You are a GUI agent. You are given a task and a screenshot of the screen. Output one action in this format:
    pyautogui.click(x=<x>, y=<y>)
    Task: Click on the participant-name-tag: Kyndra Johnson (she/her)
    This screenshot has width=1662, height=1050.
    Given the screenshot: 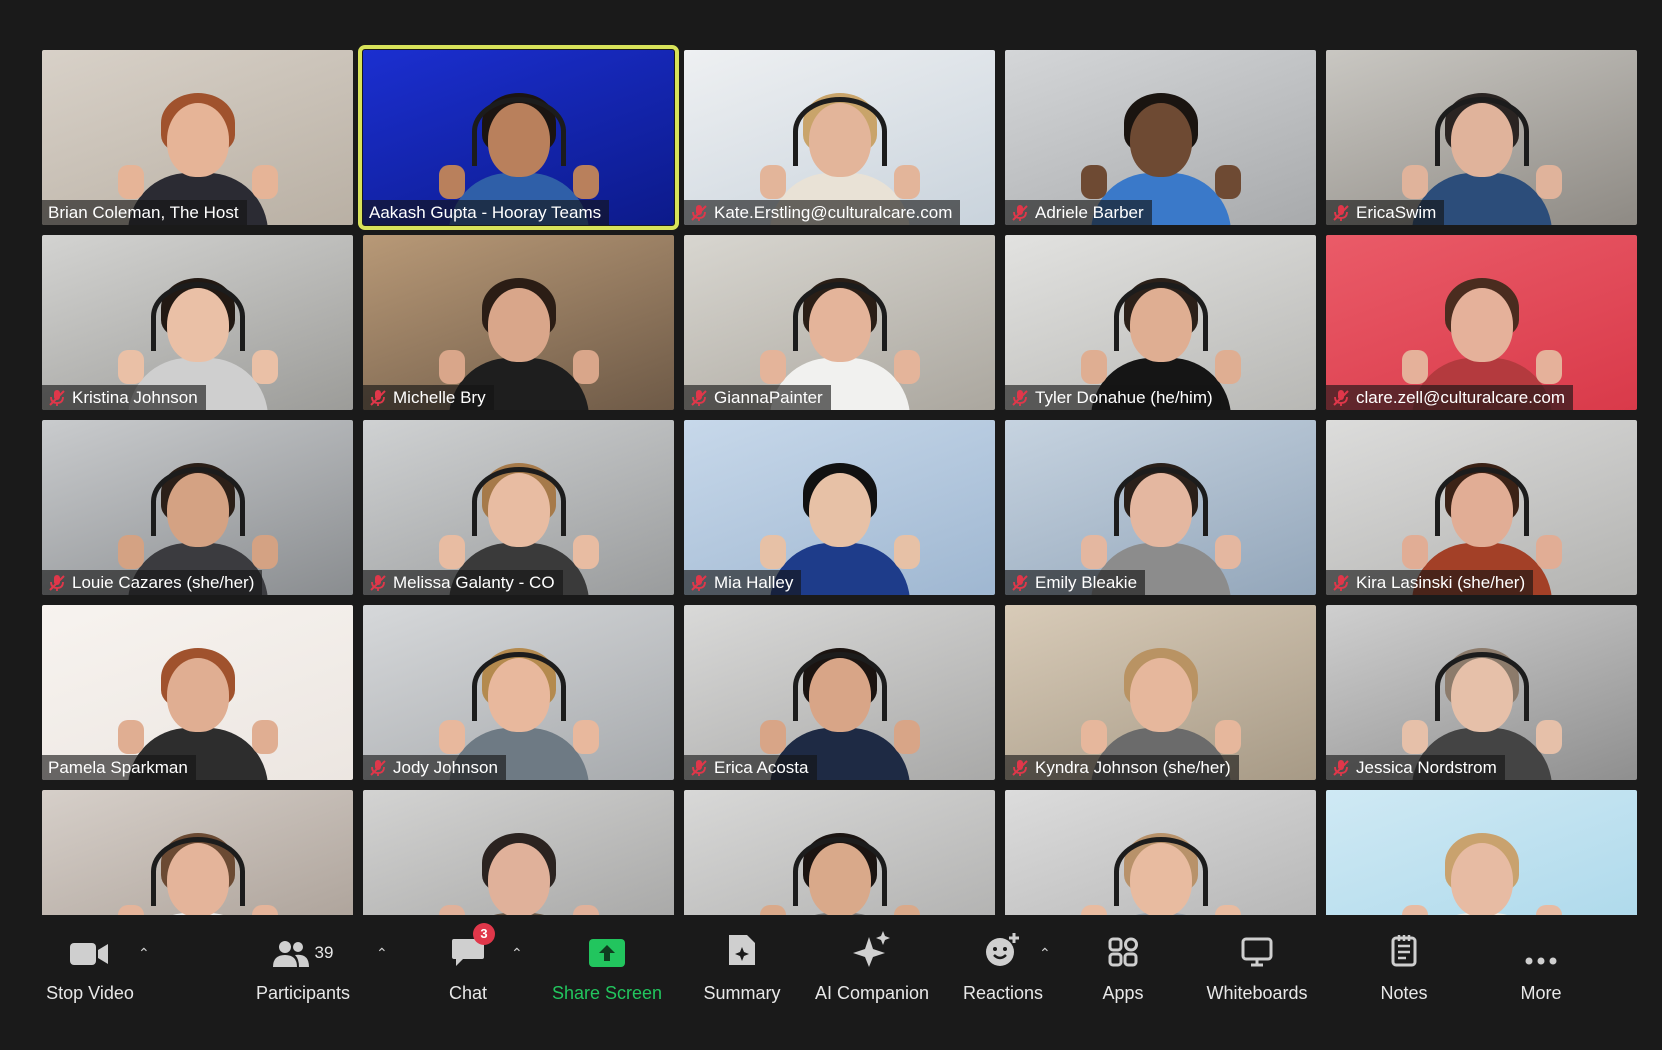 What is the action you would take?
    pyautogui.click(x=1122, y=767)
    